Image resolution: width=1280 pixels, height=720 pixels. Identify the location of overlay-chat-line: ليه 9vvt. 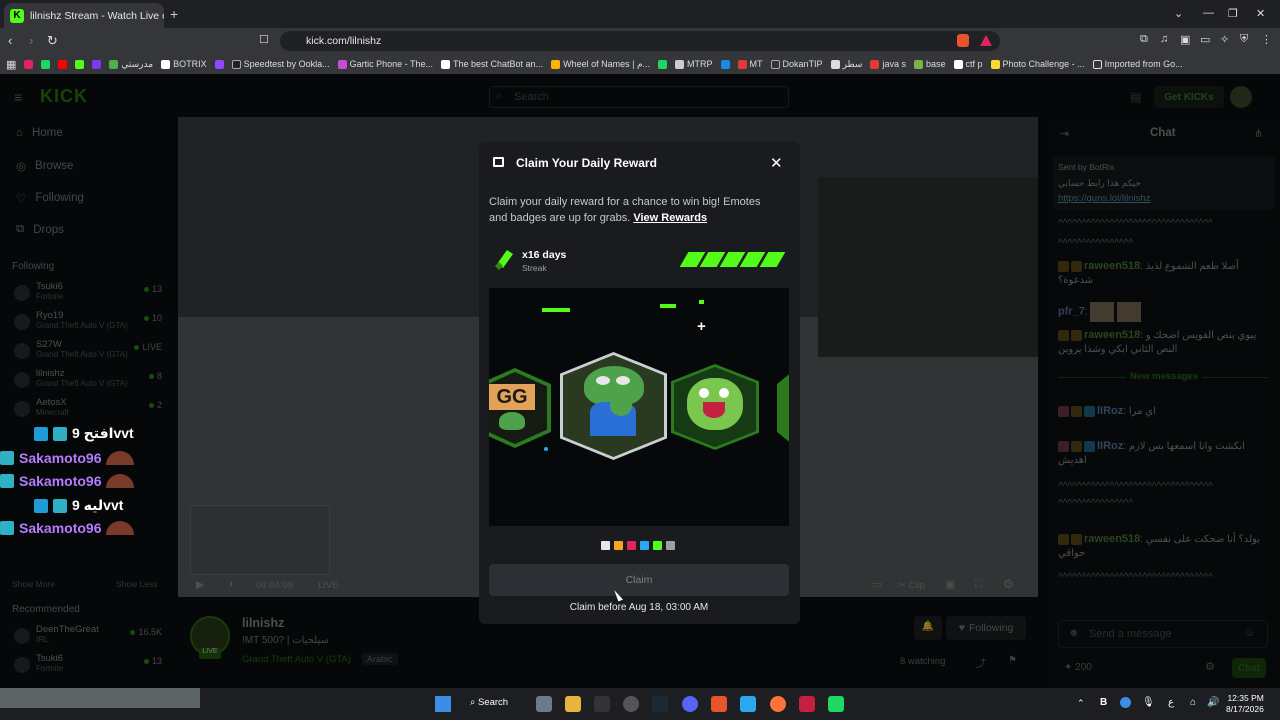
(78, 505).